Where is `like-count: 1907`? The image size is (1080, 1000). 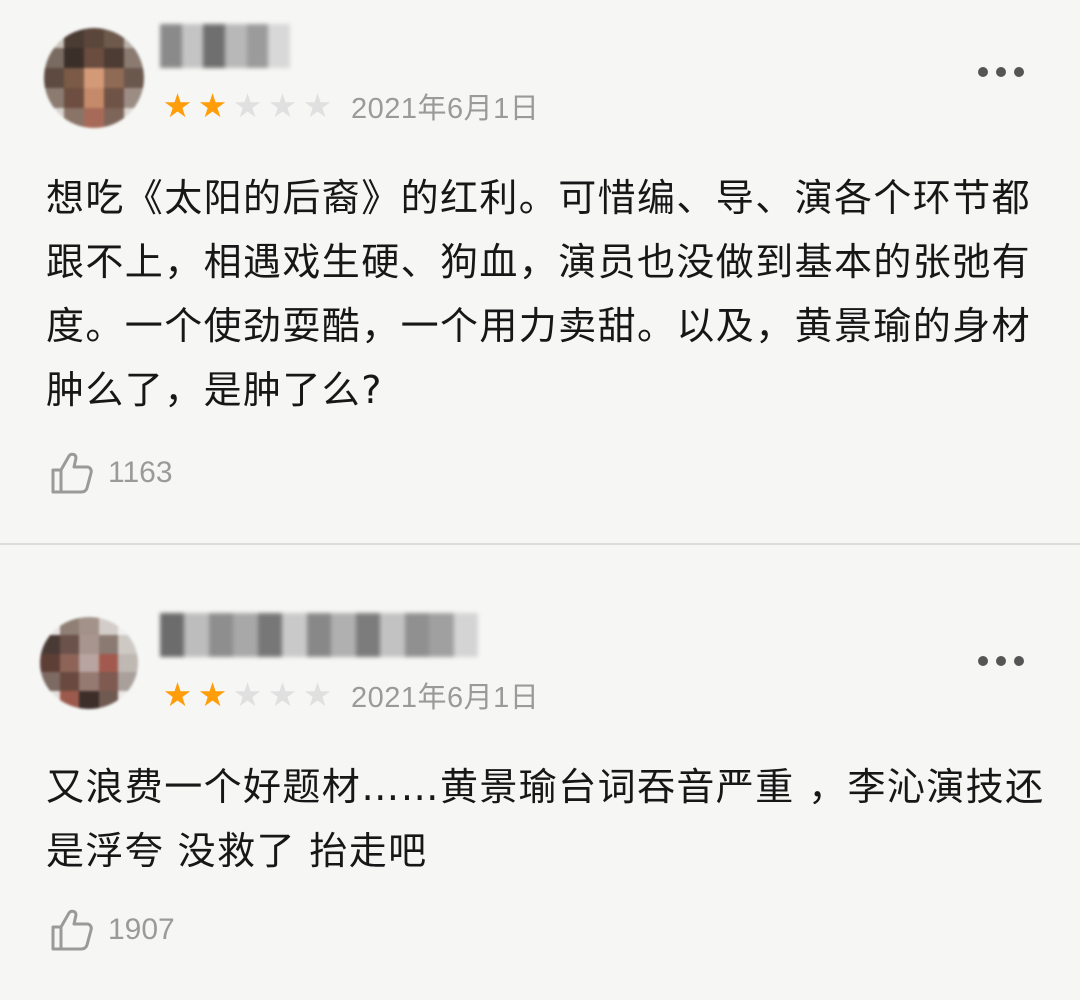
like-count: 1907 is located at coordinates (141, 929).